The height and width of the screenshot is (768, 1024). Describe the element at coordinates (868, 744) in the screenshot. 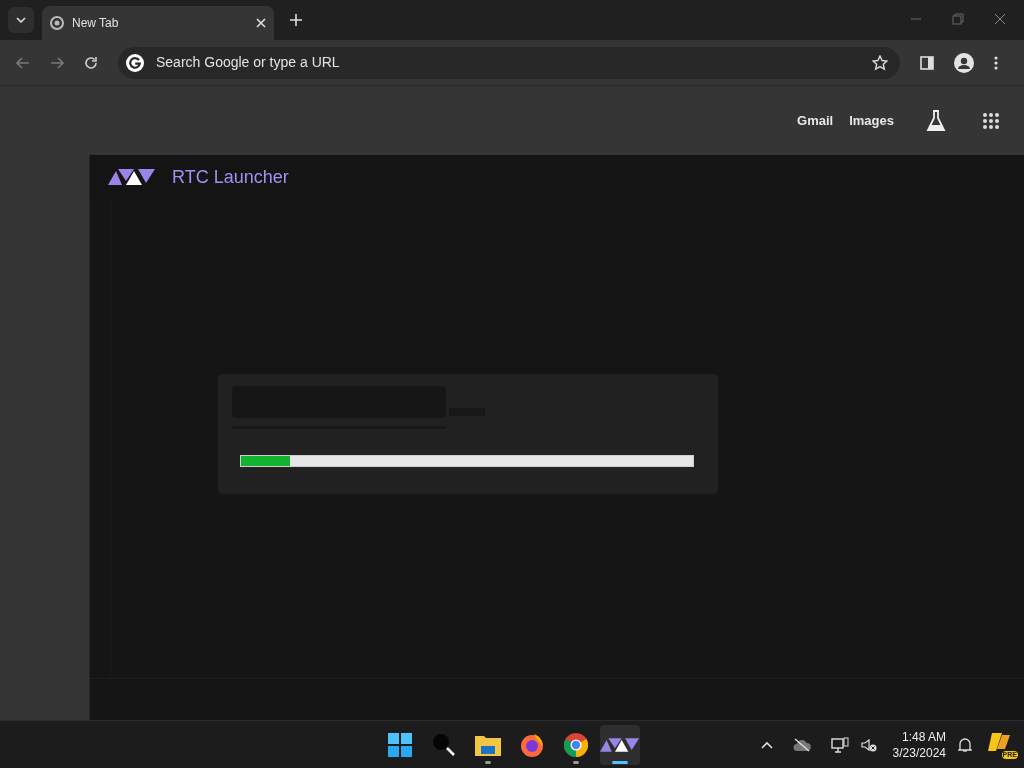

I see `speaker-muted-icon` at that location.